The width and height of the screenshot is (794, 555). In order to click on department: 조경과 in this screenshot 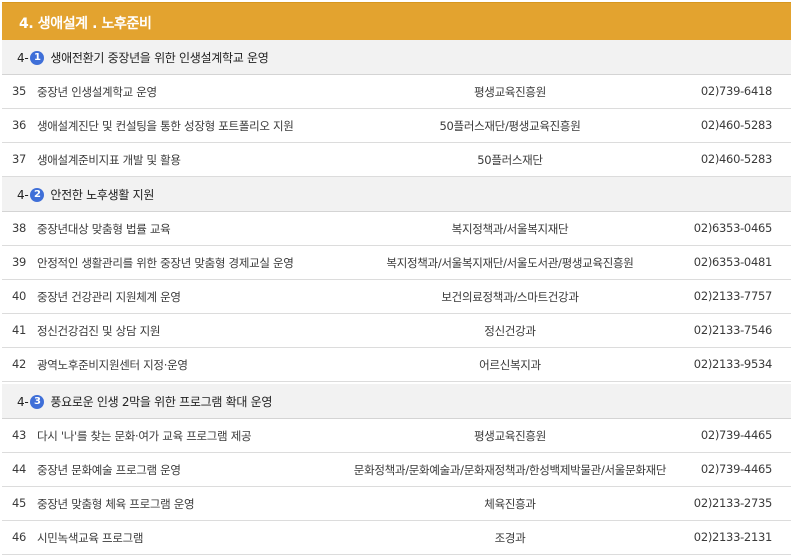, I will do `click(510, 538)`.